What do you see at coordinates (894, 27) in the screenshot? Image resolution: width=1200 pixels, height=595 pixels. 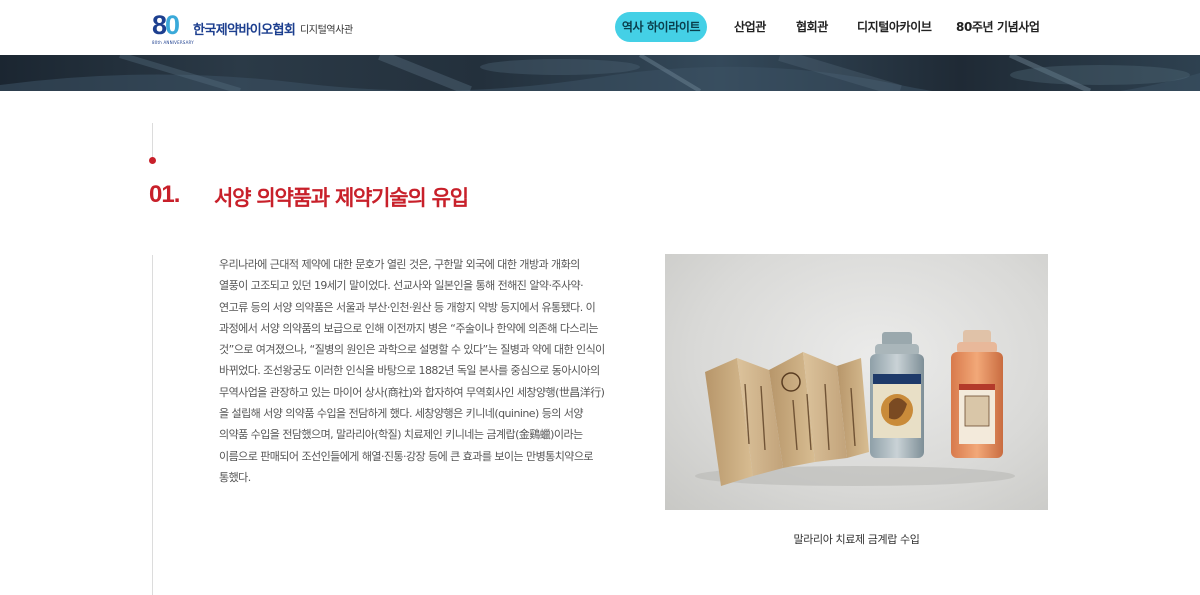 I see `nav-item-digital-archive: 디지털아카이브` at bounding box center [894, 27].